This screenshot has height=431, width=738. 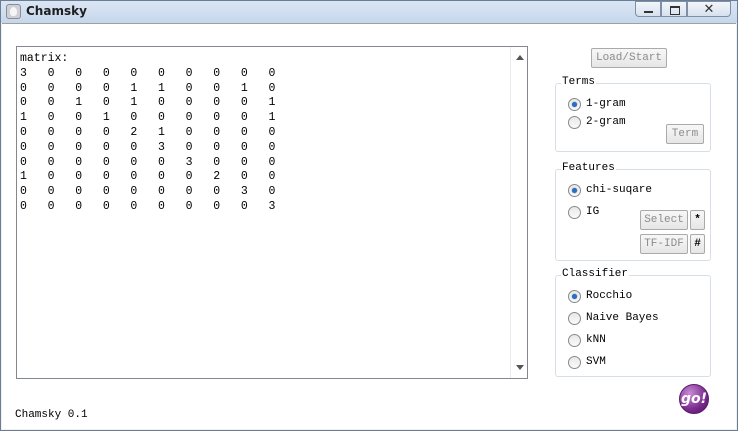 What do you see at coordinates (697, 244) in the screenshot?
I see `hash-button: #` at bounding box center [697, 244].